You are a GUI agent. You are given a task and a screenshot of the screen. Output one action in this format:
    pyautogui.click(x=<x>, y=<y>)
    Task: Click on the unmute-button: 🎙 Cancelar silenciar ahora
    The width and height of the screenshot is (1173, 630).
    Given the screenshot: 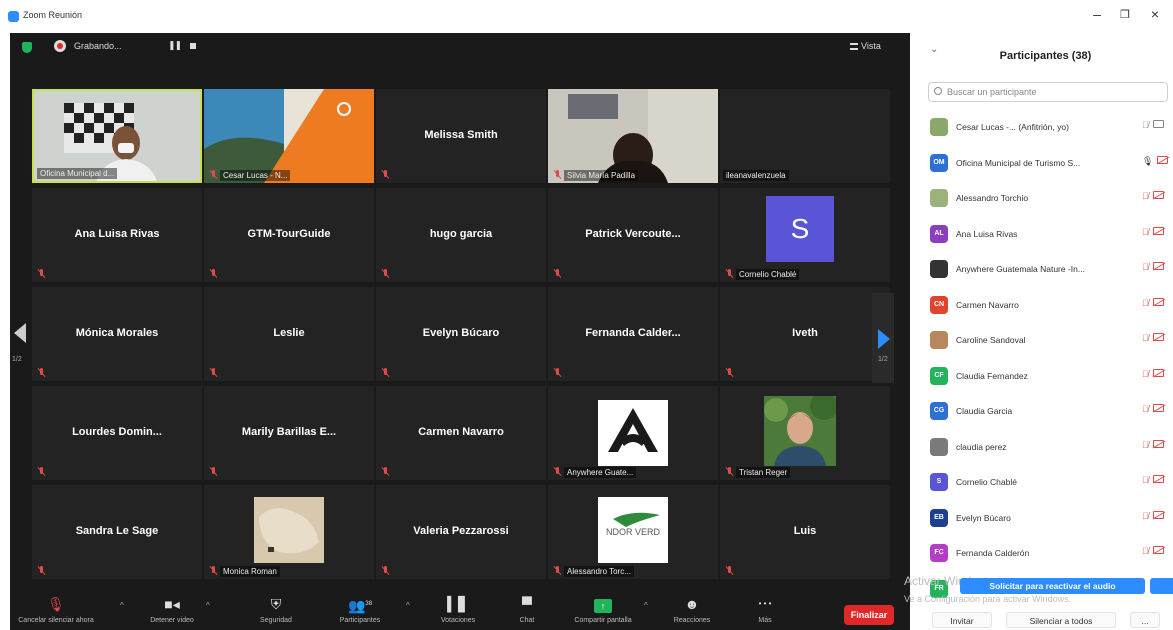 What is the action you would take?
    pyautogui.click(x=56, y=609)
    